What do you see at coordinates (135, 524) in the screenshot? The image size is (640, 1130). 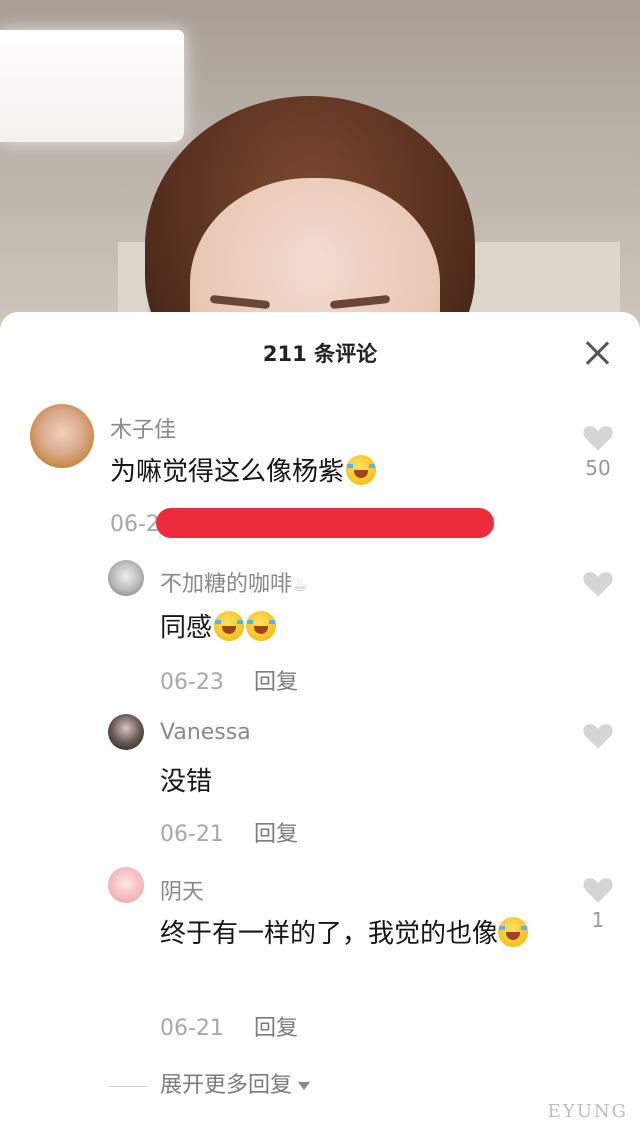 I see `comment-date: 06-2` at bounding box center [135, 524].